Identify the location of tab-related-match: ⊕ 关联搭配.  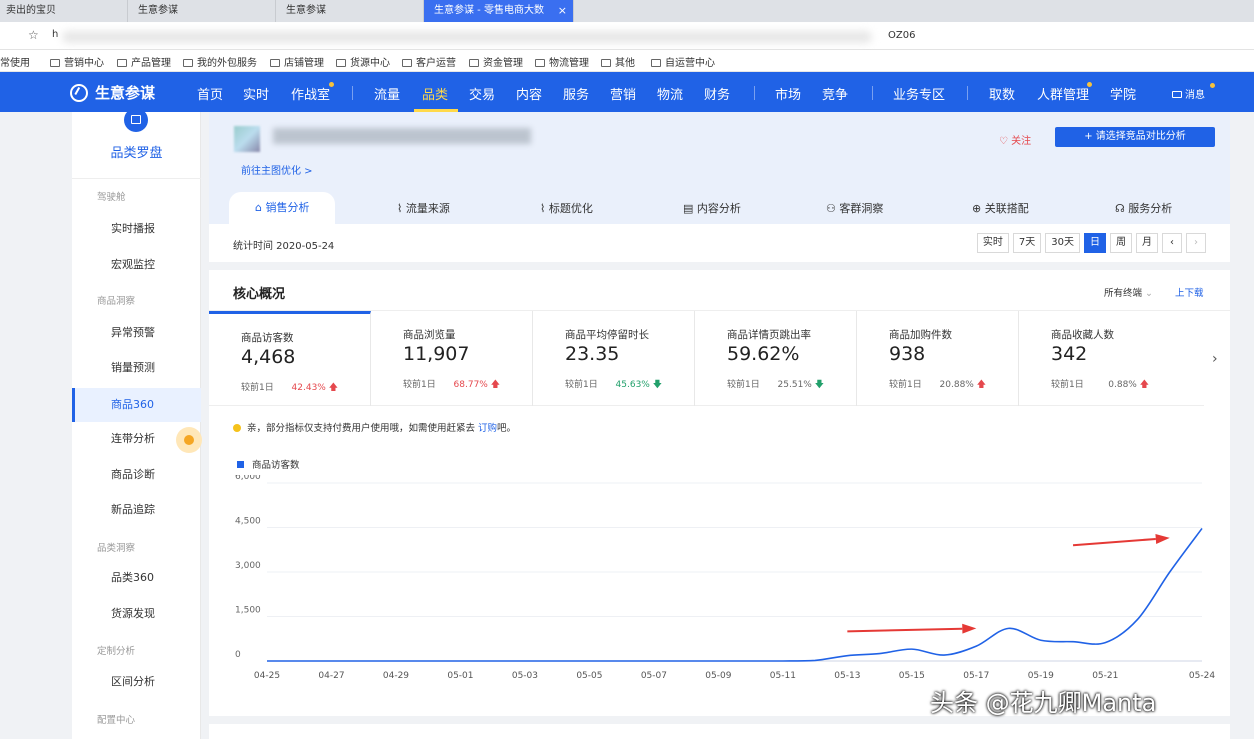
(1000, 208).